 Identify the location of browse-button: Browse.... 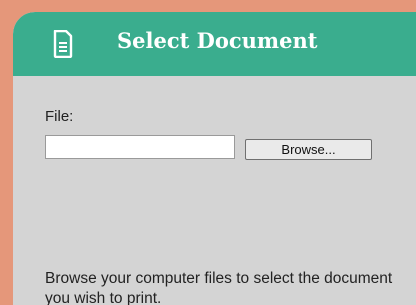
(308, 149).